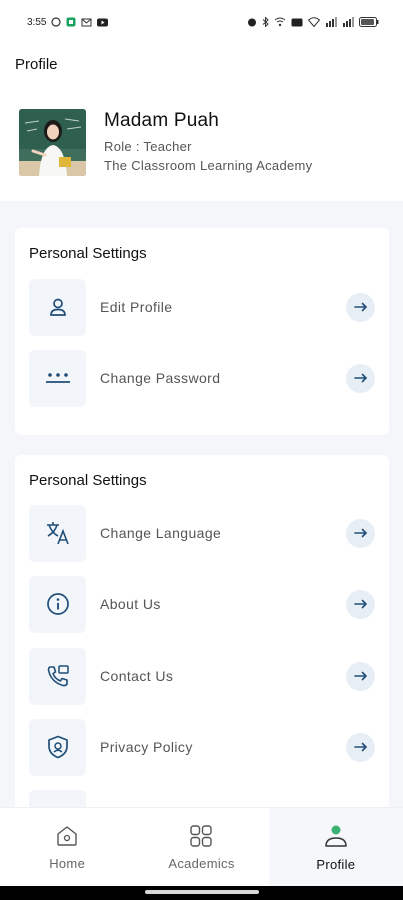 The image size is (403, 900). What do you see at coordinates (280, 22) in the screenshot?
I see `vowifi-icon` at bounding box center [280, 22].